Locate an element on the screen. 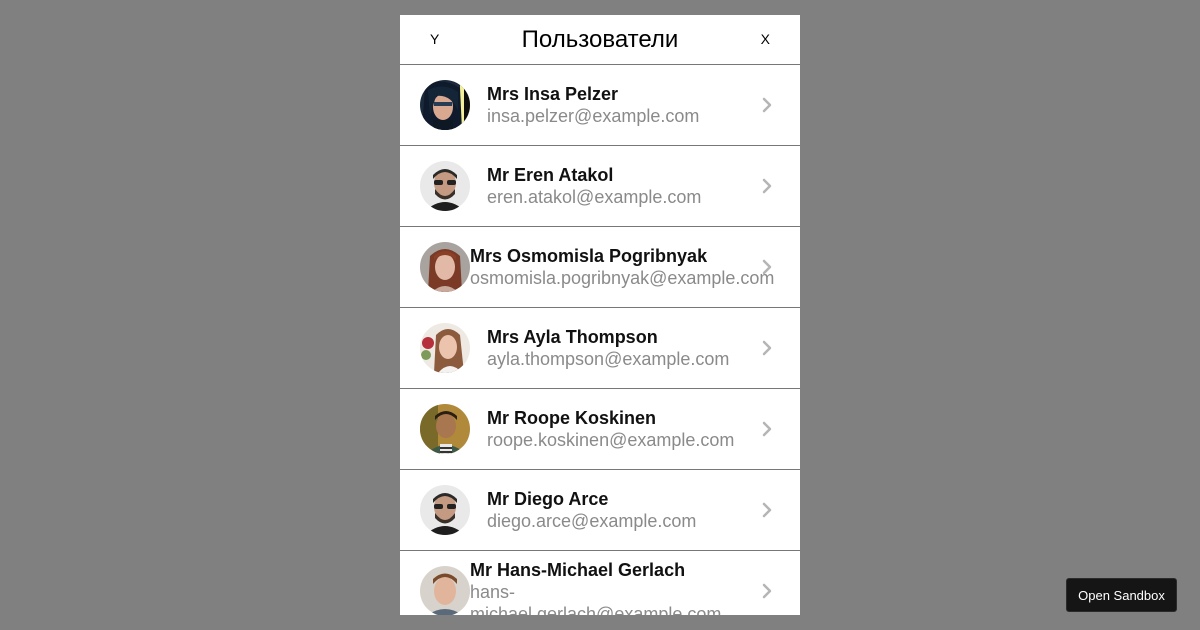  page-title: Пользователи is located at coordinates (600, 39).